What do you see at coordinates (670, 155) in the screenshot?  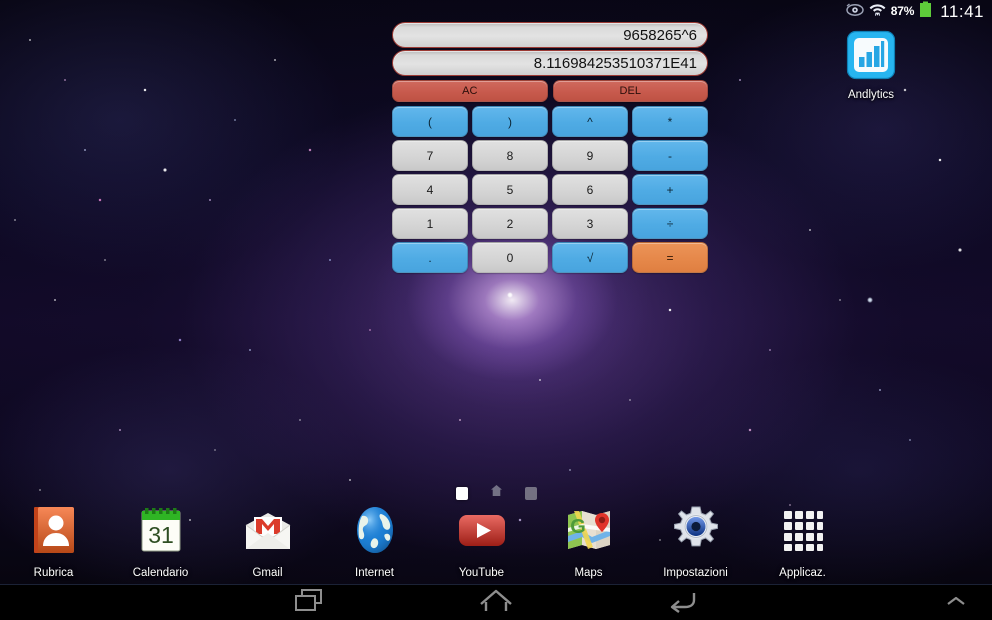 I see `calc-key-minus: -` at bounding box center [670, 155].